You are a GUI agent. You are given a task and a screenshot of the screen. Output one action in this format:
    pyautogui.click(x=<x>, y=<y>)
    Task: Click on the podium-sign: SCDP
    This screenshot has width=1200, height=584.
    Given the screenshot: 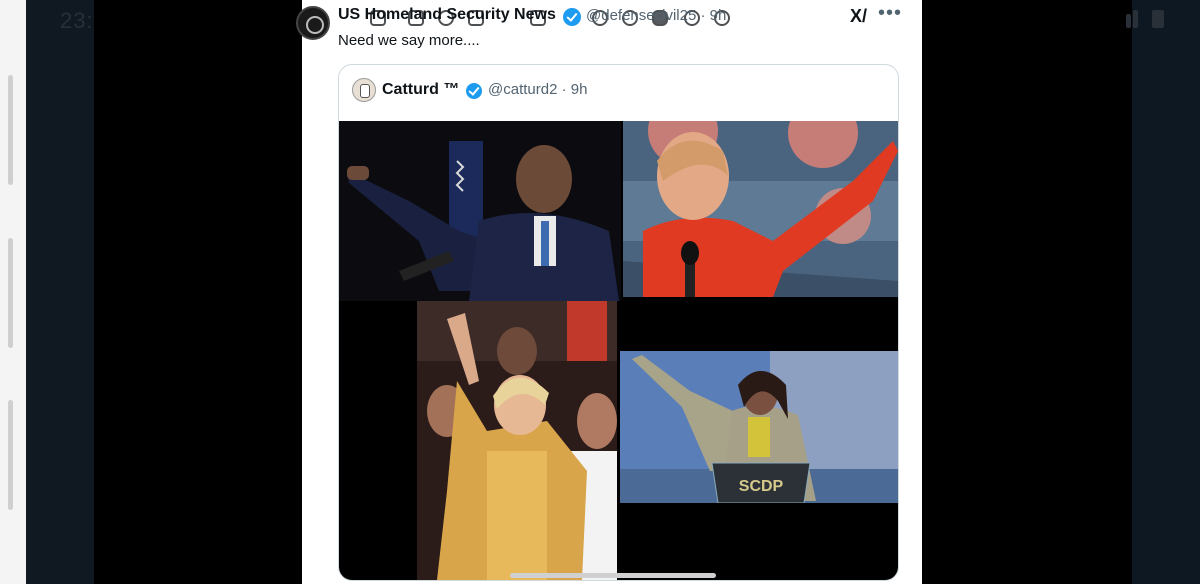 What is the action you would take?
    pyautogui.click(x=761, y=486)
    